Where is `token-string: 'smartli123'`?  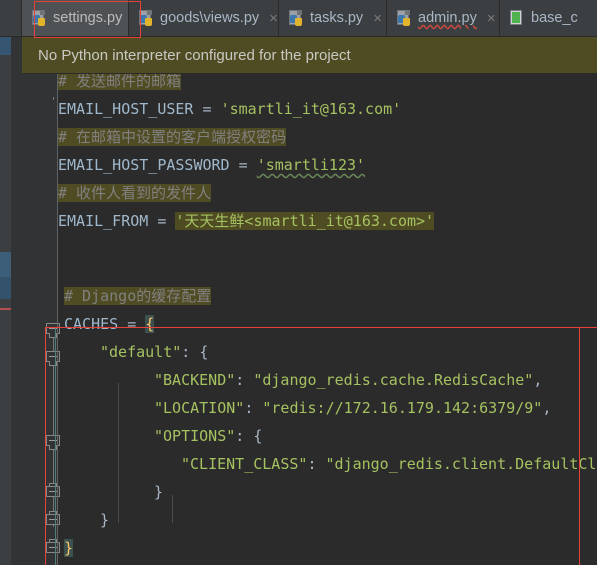
token-string: 'smartli123' is located at coordinates (311, 165).